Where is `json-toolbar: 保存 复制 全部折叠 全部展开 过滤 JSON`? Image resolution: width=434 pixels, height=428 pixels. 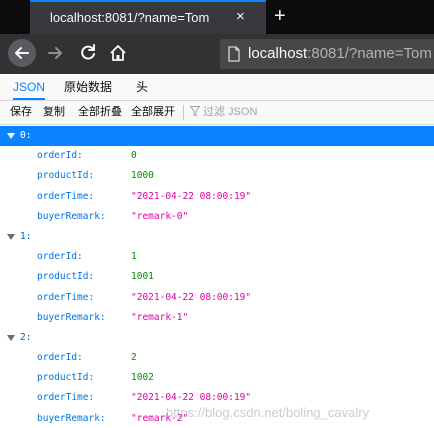 json-toolbar: 保存 复制 全部折叠 全部展开 过滤 JSON is located at coordinates (217, 113).